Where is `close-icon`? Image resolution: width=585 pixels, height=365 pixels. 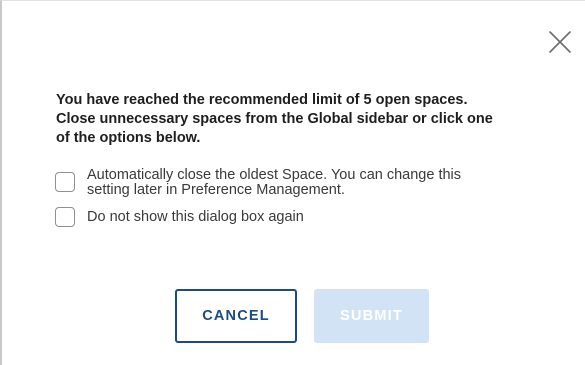
close-icon is located at coordinates (560, 42).